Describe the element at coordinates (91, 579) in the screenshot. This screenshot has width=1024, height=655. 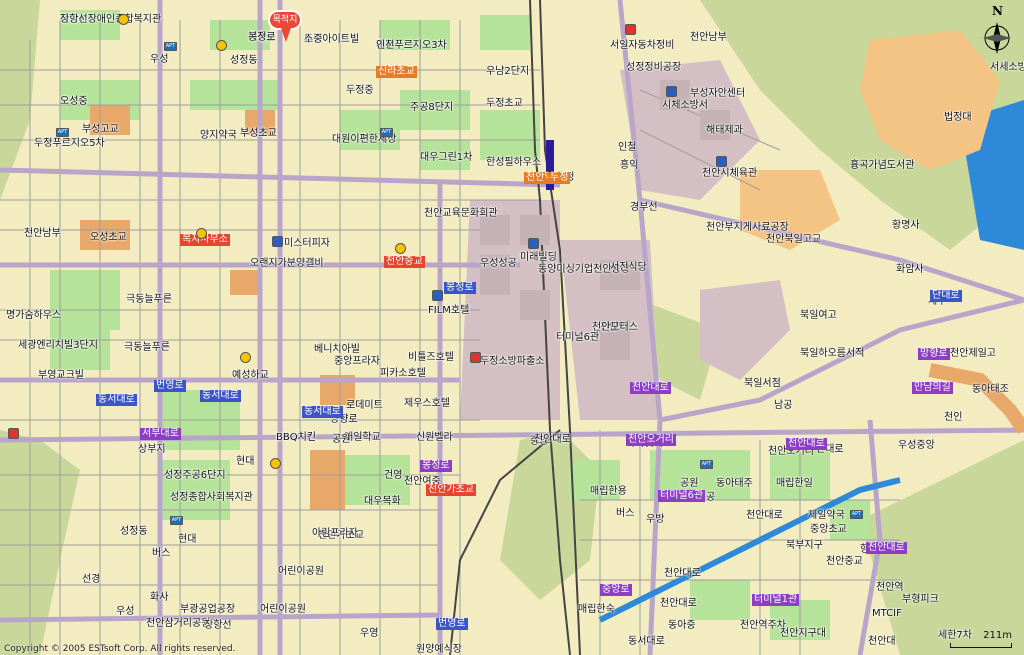
I see `place-label: 선경` at that location.